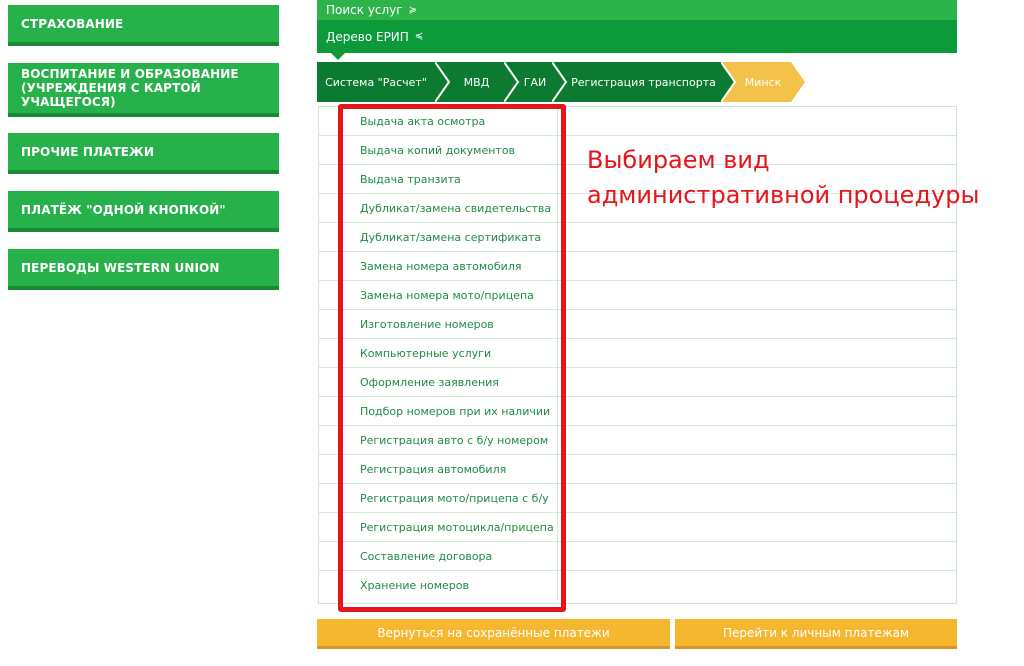 The image size is (1024, 666). I want to click on list-item: Замена номера автомобиля, so click(637, 266).